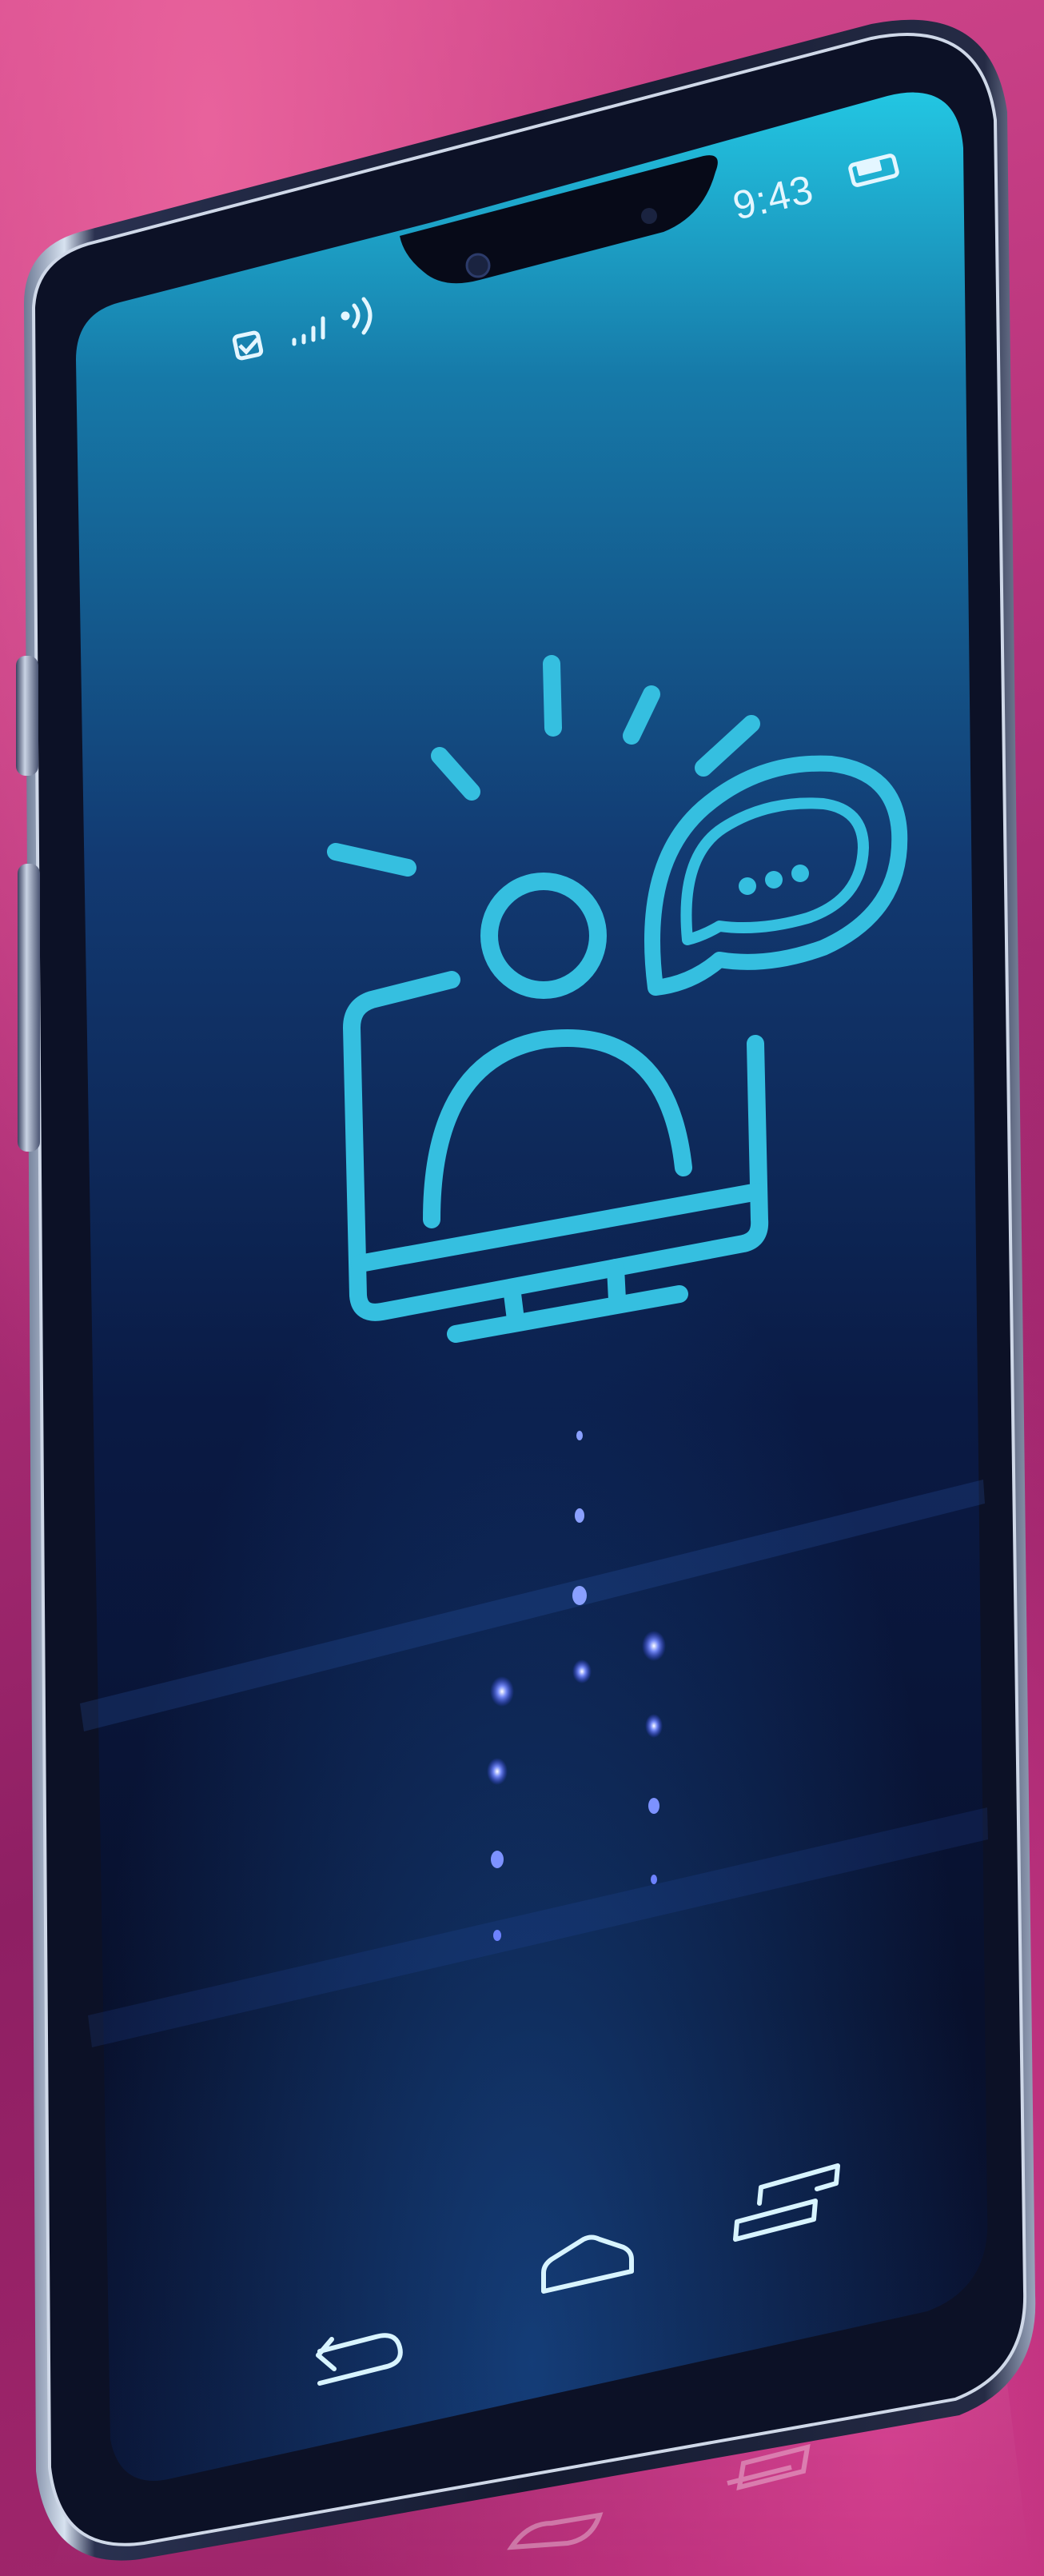 This screenshot has height=2576, width=1044. I want to click on volume-button, so click(27, 716).